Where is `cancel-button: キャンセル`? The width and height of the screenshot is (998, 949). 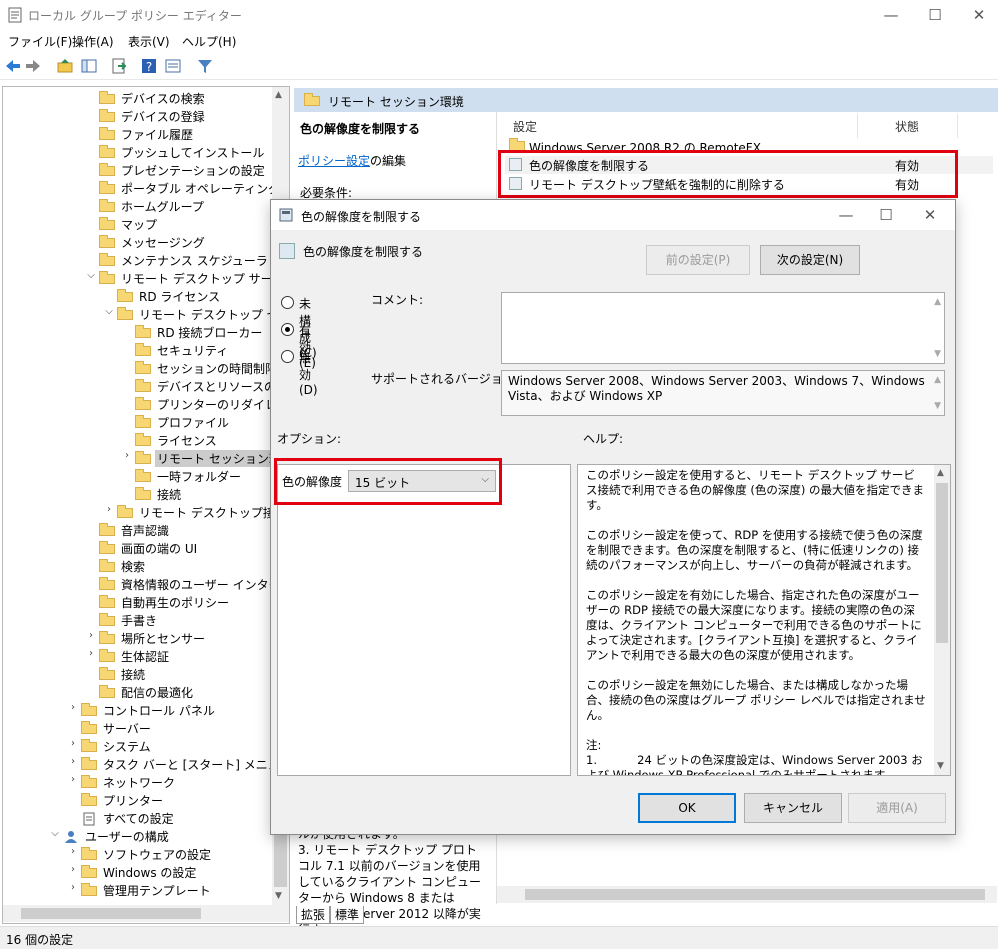
cancel-button: キャンセル is located at coordinates (793, 808).